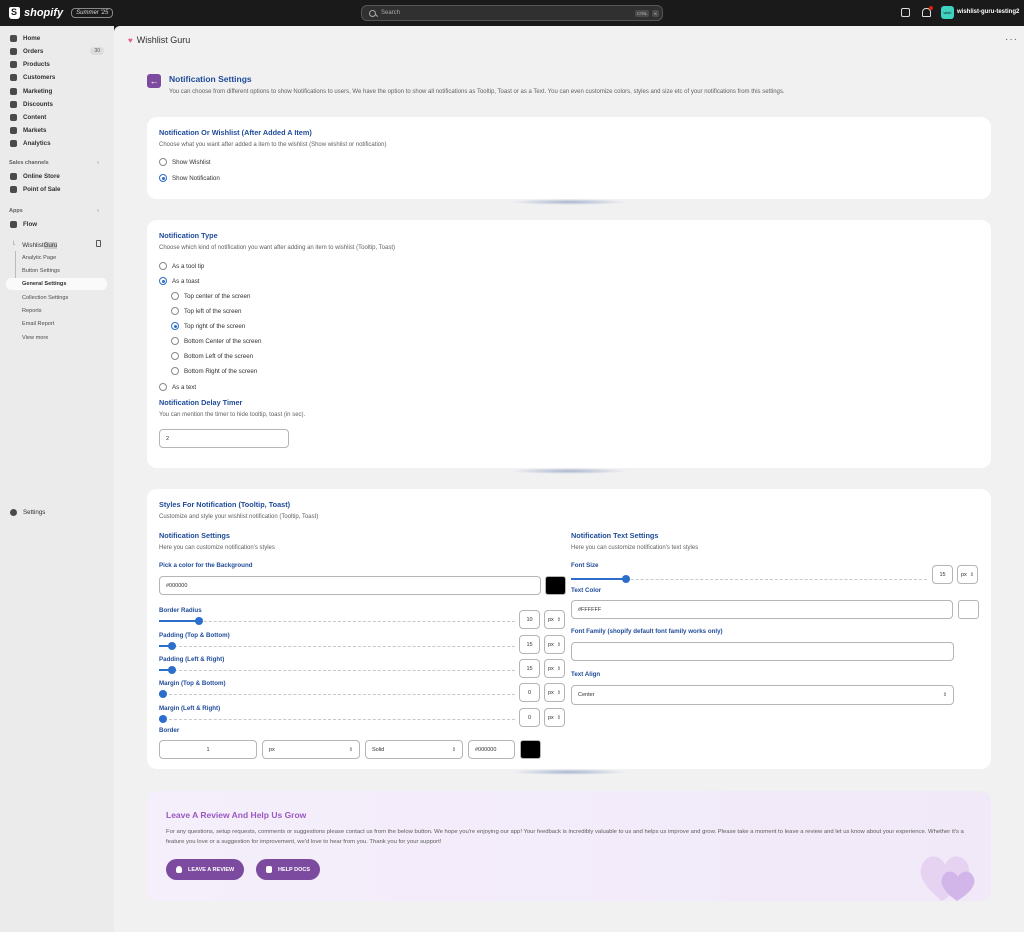 The width and height of the screenshot is (1024, 932). I want to click on slider-unit-select-1: px ⇕, so click(554, 644).